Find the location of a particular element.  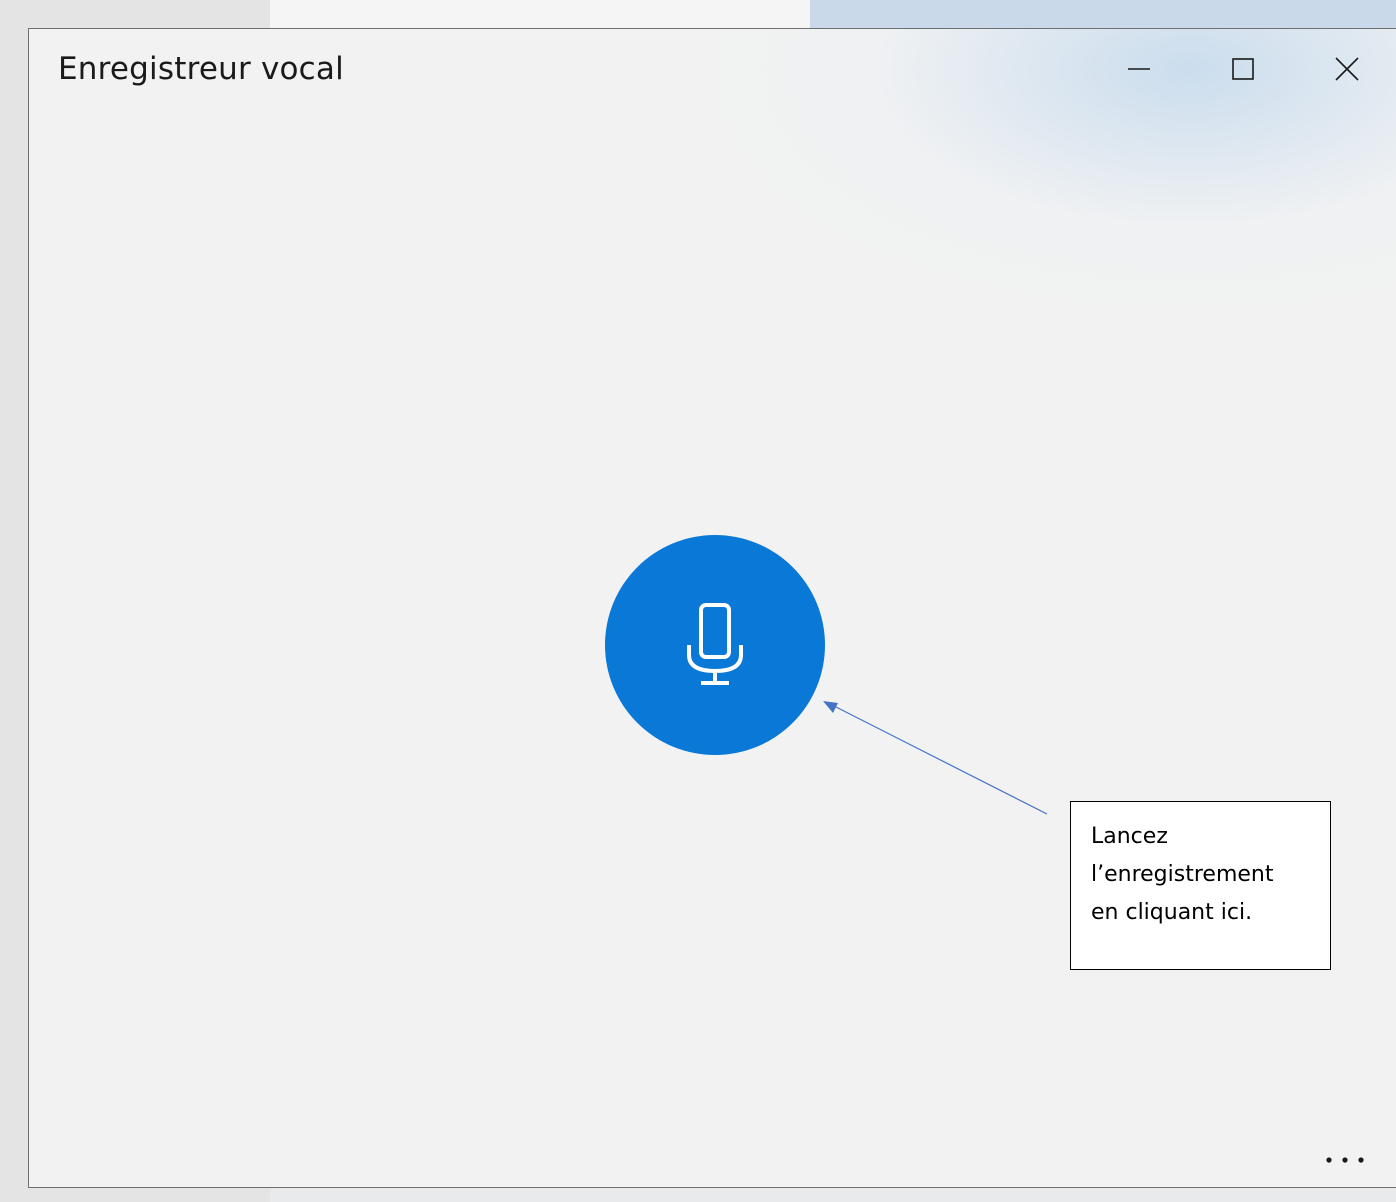

callout-text-line: l’enregistrement is located at coordinates (1182, 874).